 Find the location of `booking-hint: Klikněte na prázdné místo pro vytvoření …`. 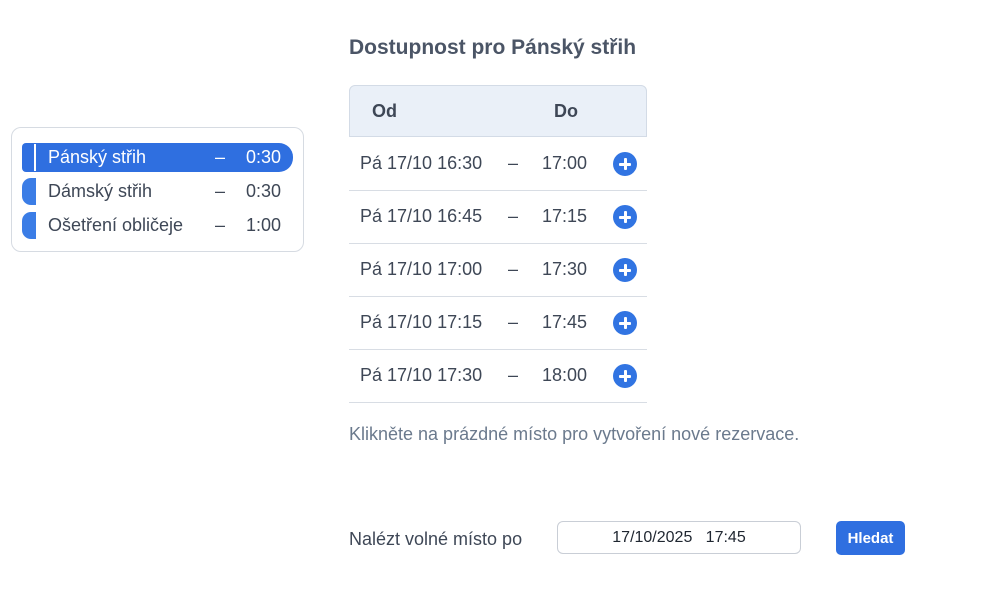

booking-hint: Klikněte na prázdné místo pro vytvoření … is located at coordinates (574, 434).